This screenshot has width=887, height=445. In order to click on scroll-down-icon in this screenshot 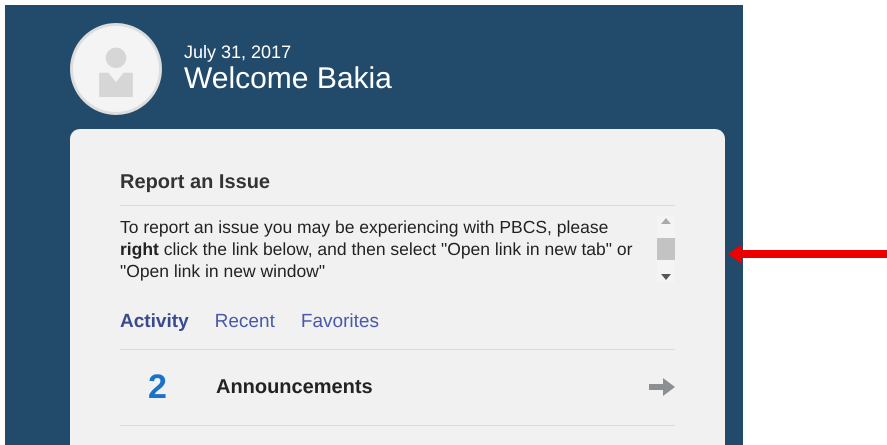, I will do `click(665, 277)`.